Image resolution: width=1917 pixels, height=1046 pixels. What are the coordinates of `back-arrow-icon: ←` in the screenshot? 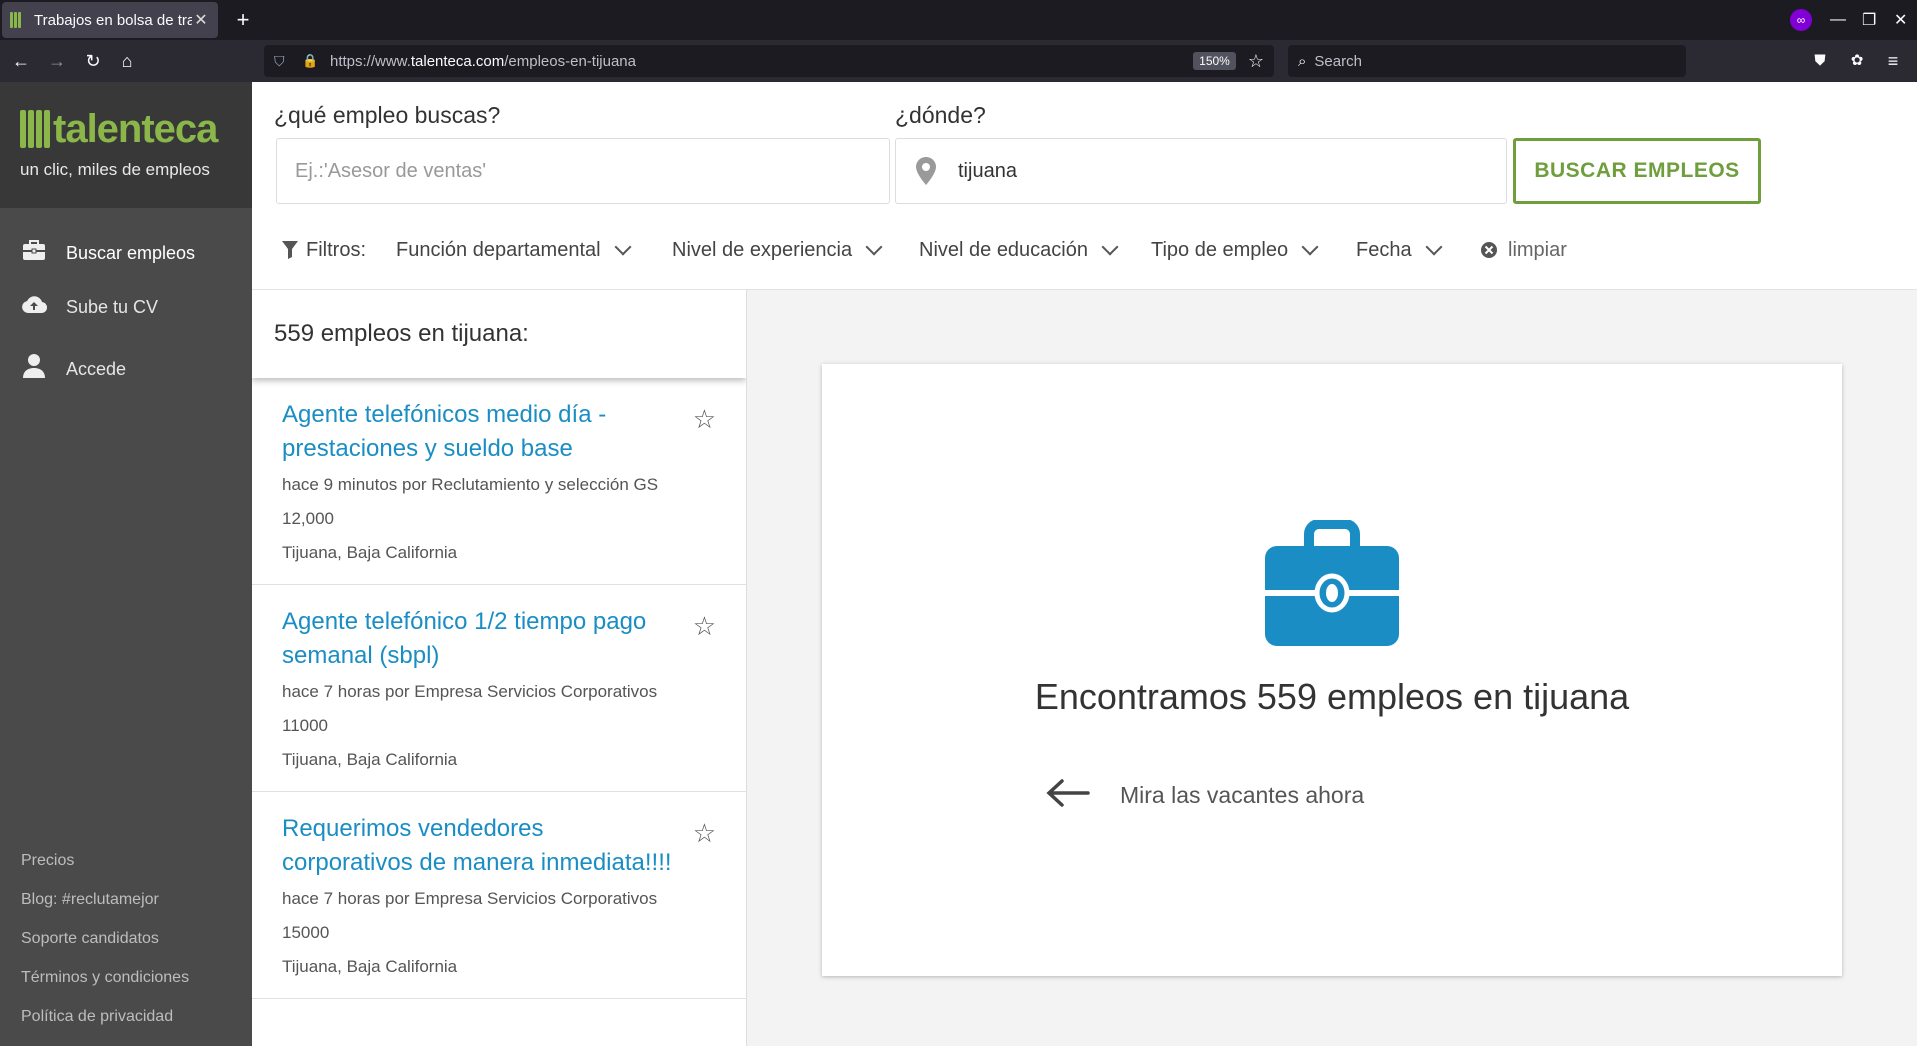 It's located at (21, 61).